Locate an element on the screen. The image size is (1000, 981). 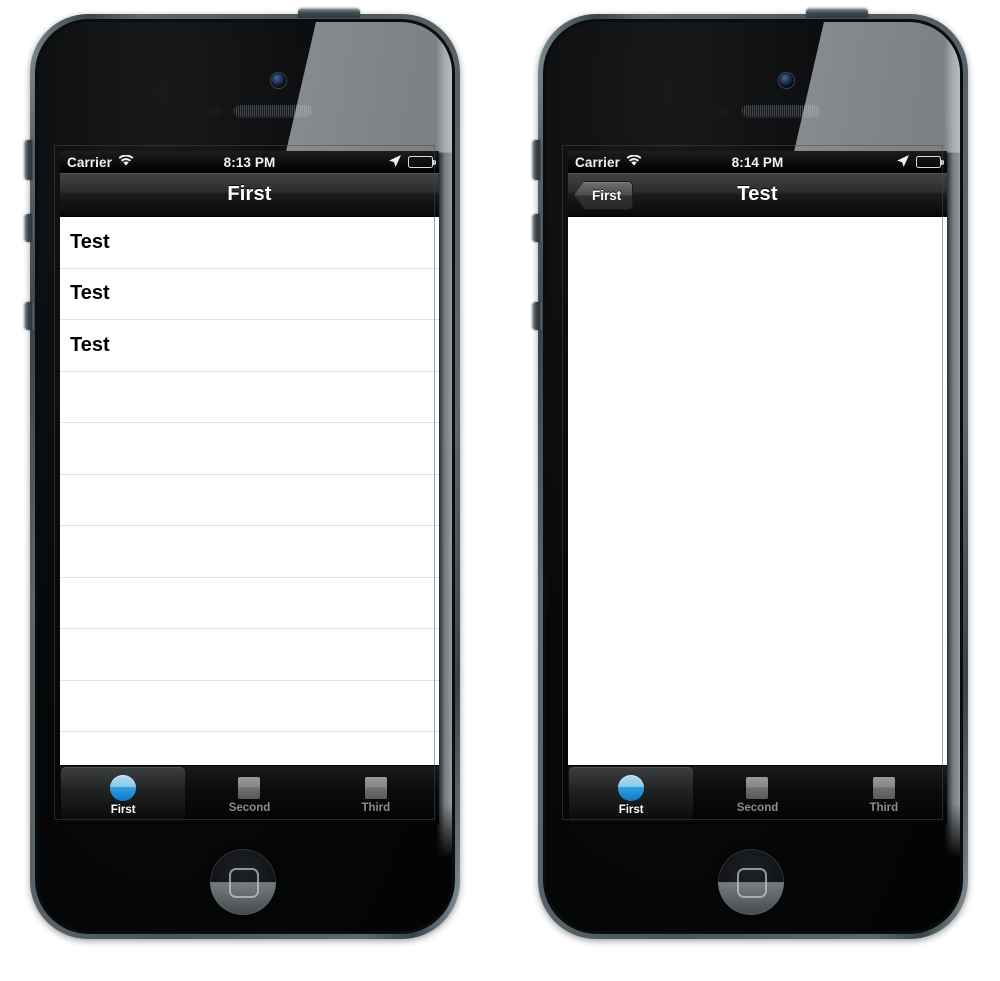
status-bar: Carrier 8:13 PM is located at coordinates (249, 162).